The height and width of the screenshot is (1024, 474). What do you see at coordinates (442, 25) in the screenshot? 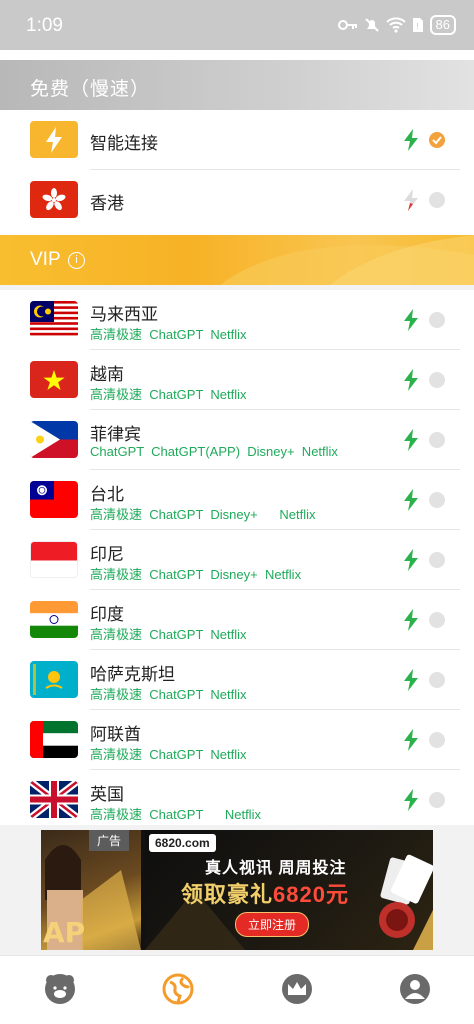
I see `battery-level: 86` at bounding box center [442, 25].